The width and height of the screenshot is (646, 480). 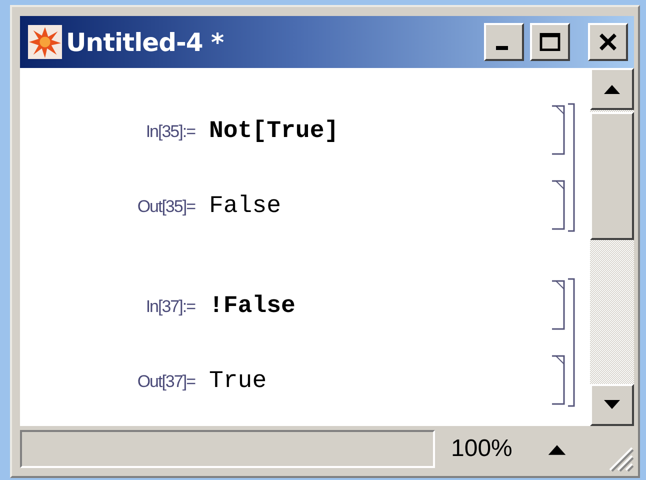 What do you see at coordinates (166, 206) in the screenshot?
I see `cell-label: Out[35]=` at bounding box center [166, 206].